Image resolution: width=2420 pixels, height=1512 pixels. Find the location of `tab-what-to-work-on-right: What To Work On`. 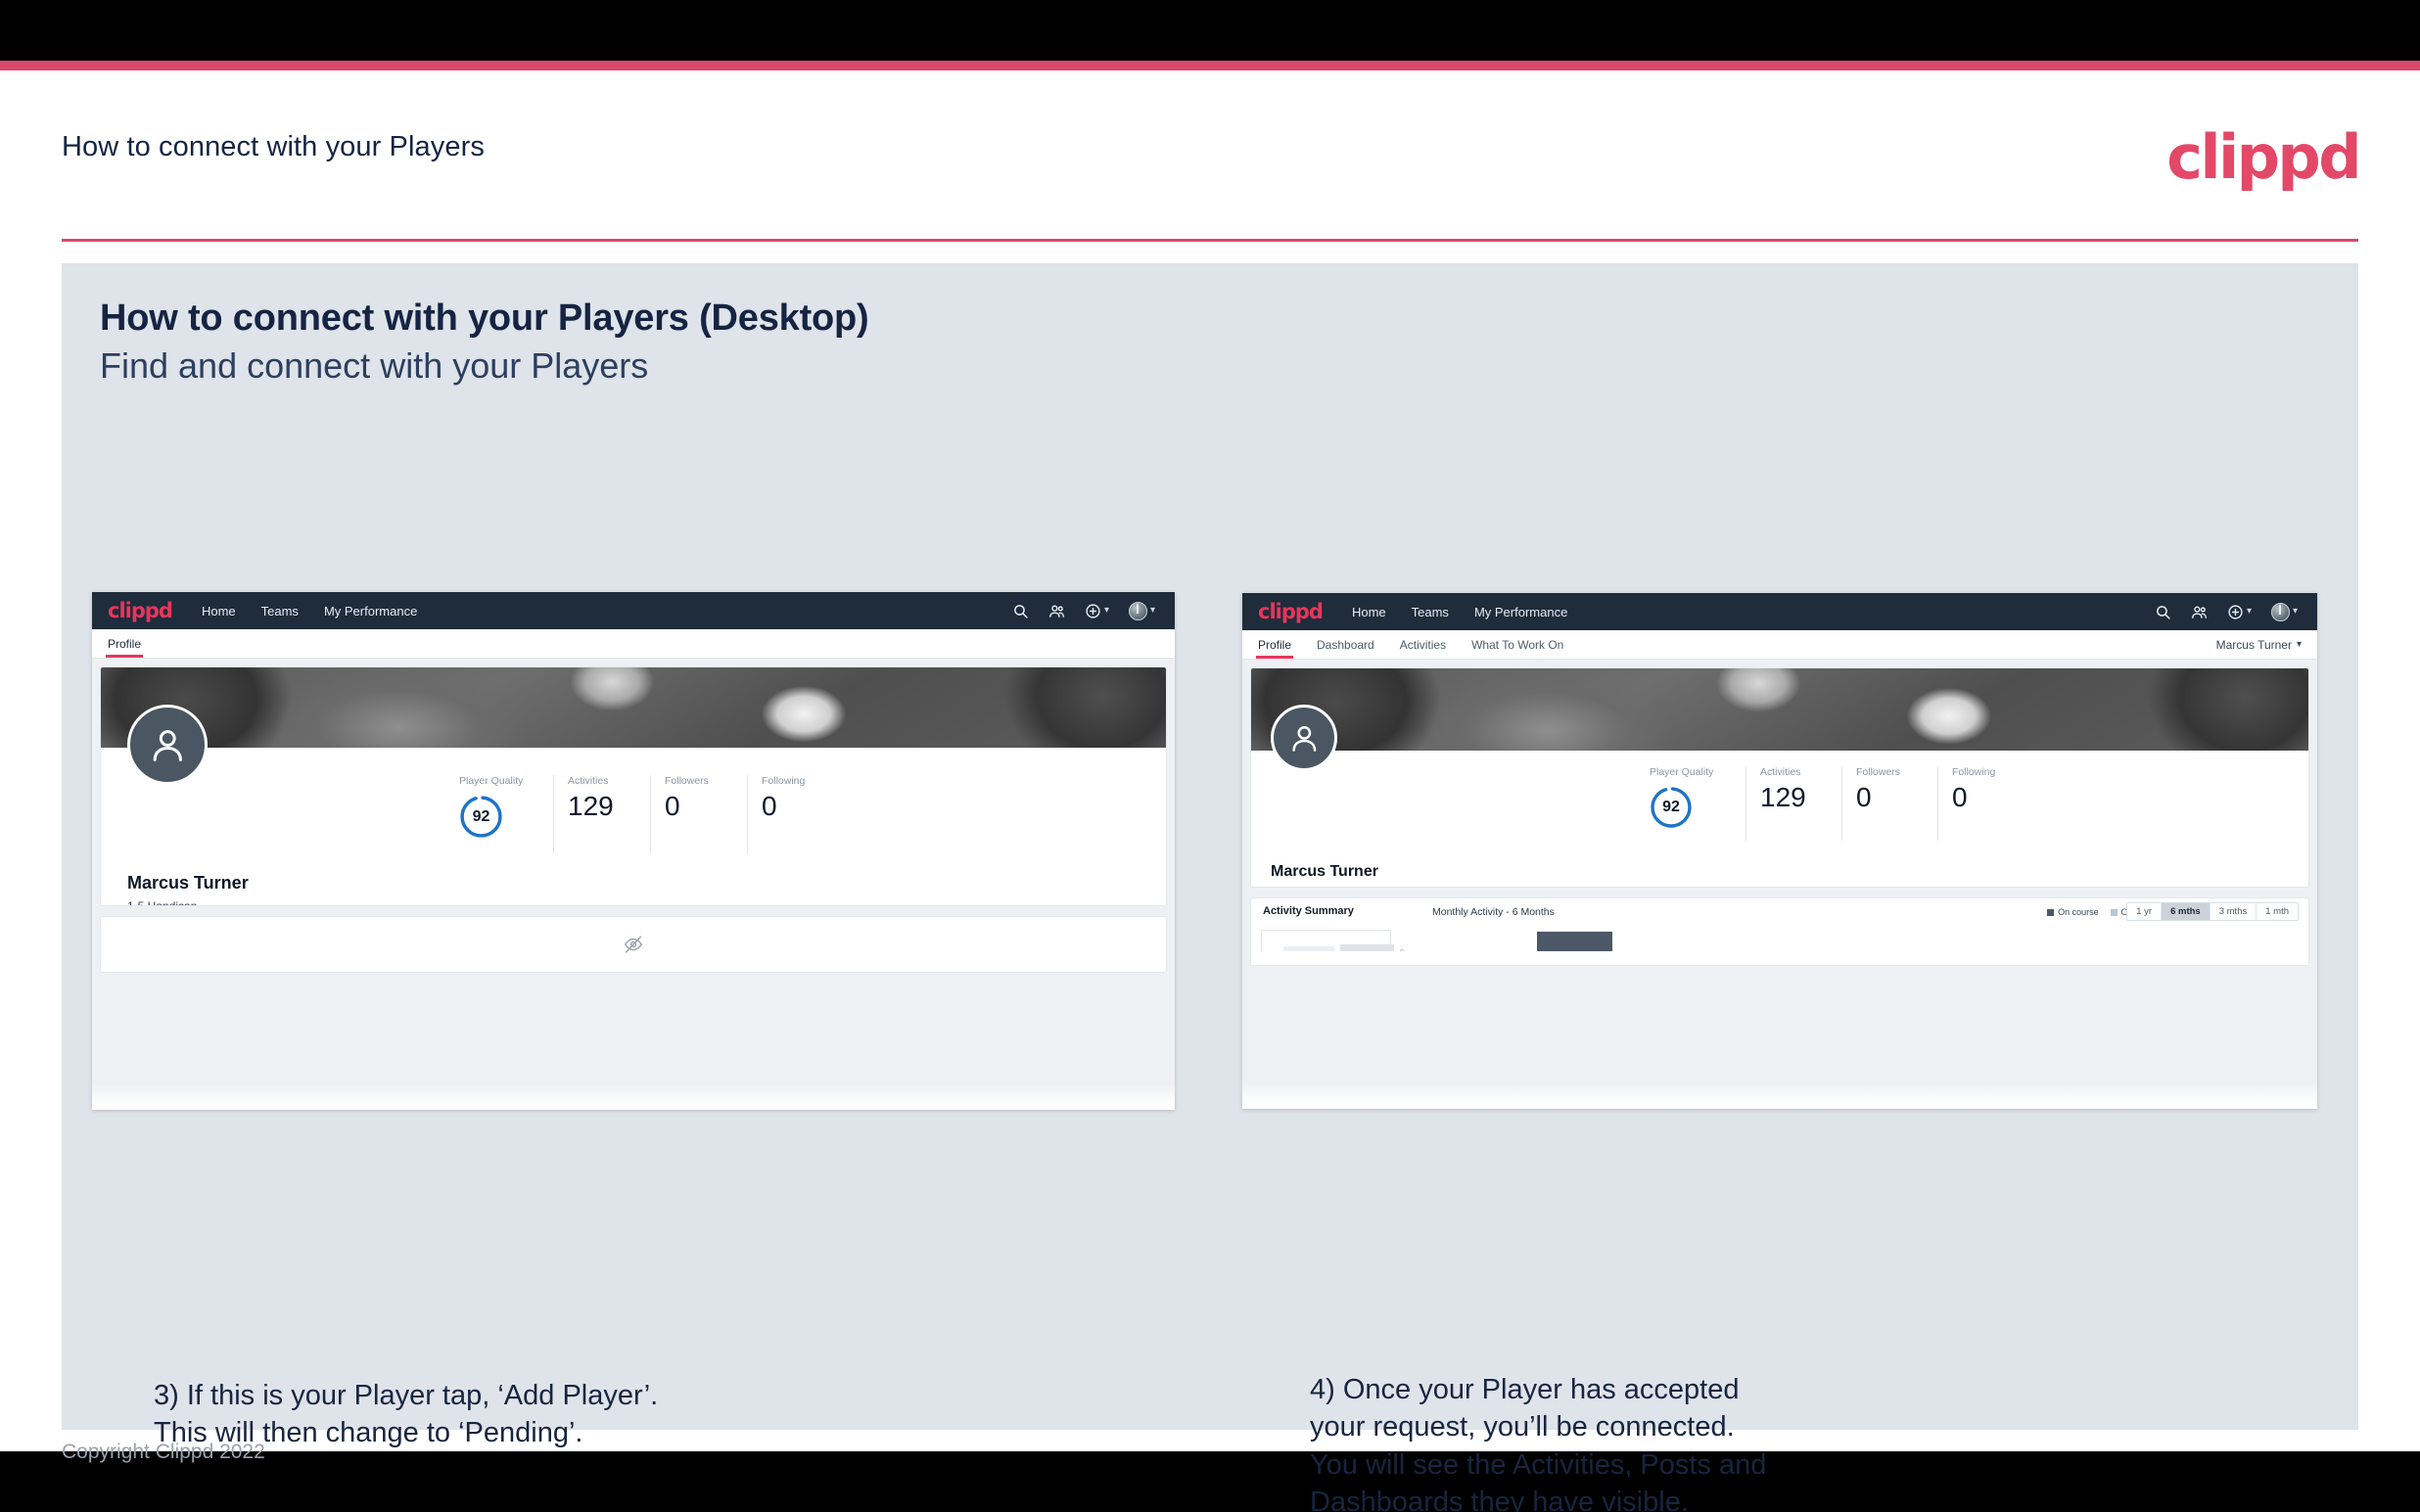

tab-what-to-work-on-right: What To Work On is located at coordinates (1517, 644).